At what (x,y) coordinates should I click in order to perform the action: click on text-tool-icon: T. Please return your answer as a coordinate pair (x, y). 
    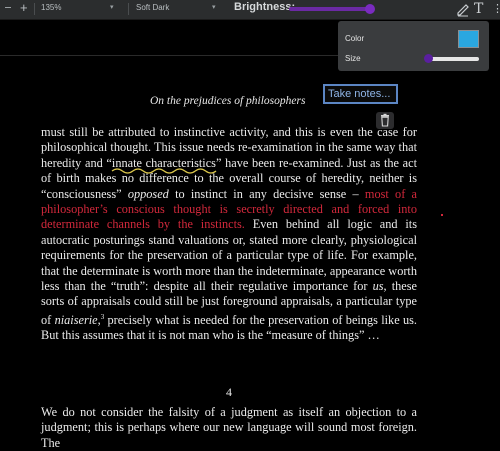
    Looking at the image, I should click on (478, 9).